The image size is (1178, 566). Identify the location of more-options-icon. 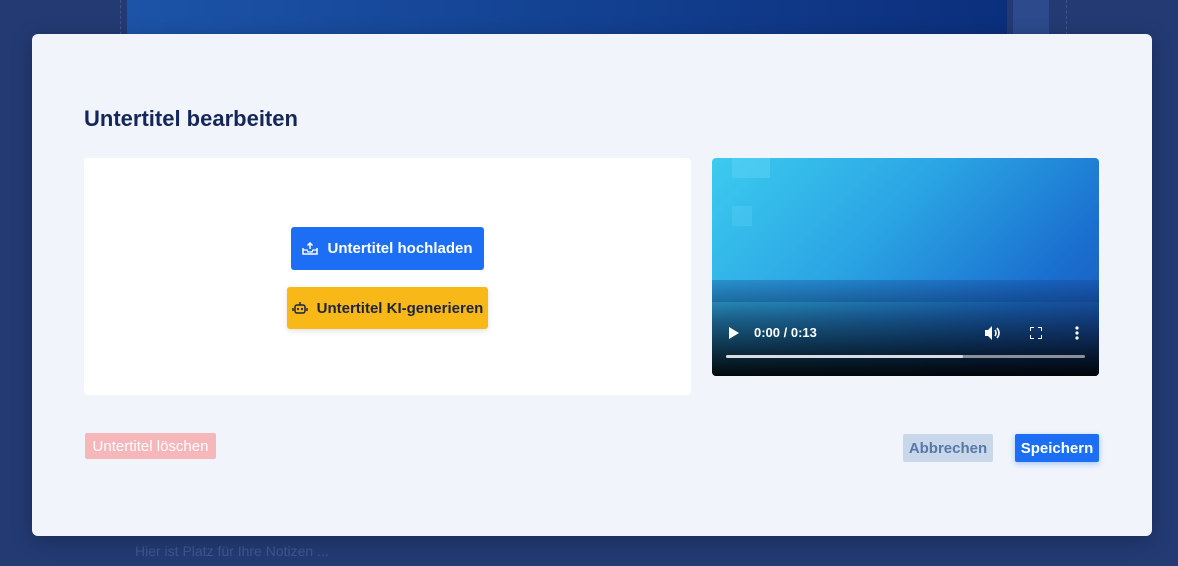
(1077, 333).